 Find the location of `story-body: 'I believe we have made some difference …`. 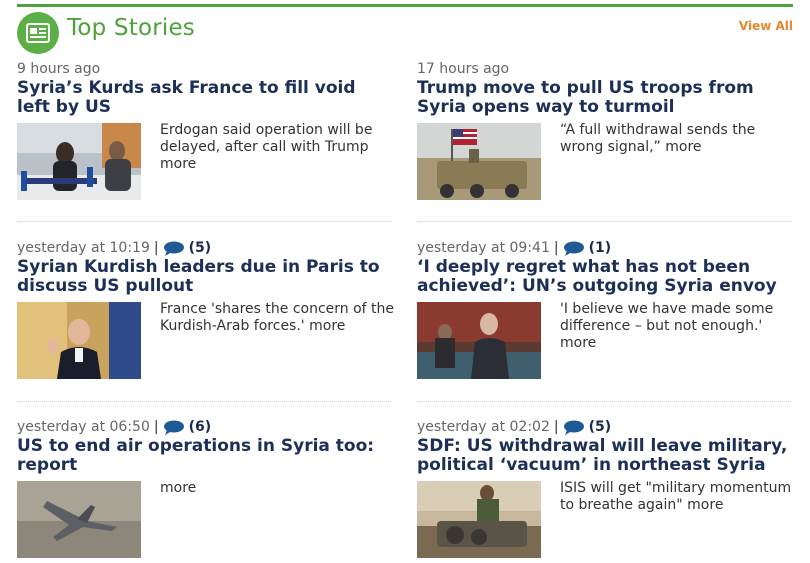

story-body: 'I believe we have made some difference … is located at coordinates (604, 340).